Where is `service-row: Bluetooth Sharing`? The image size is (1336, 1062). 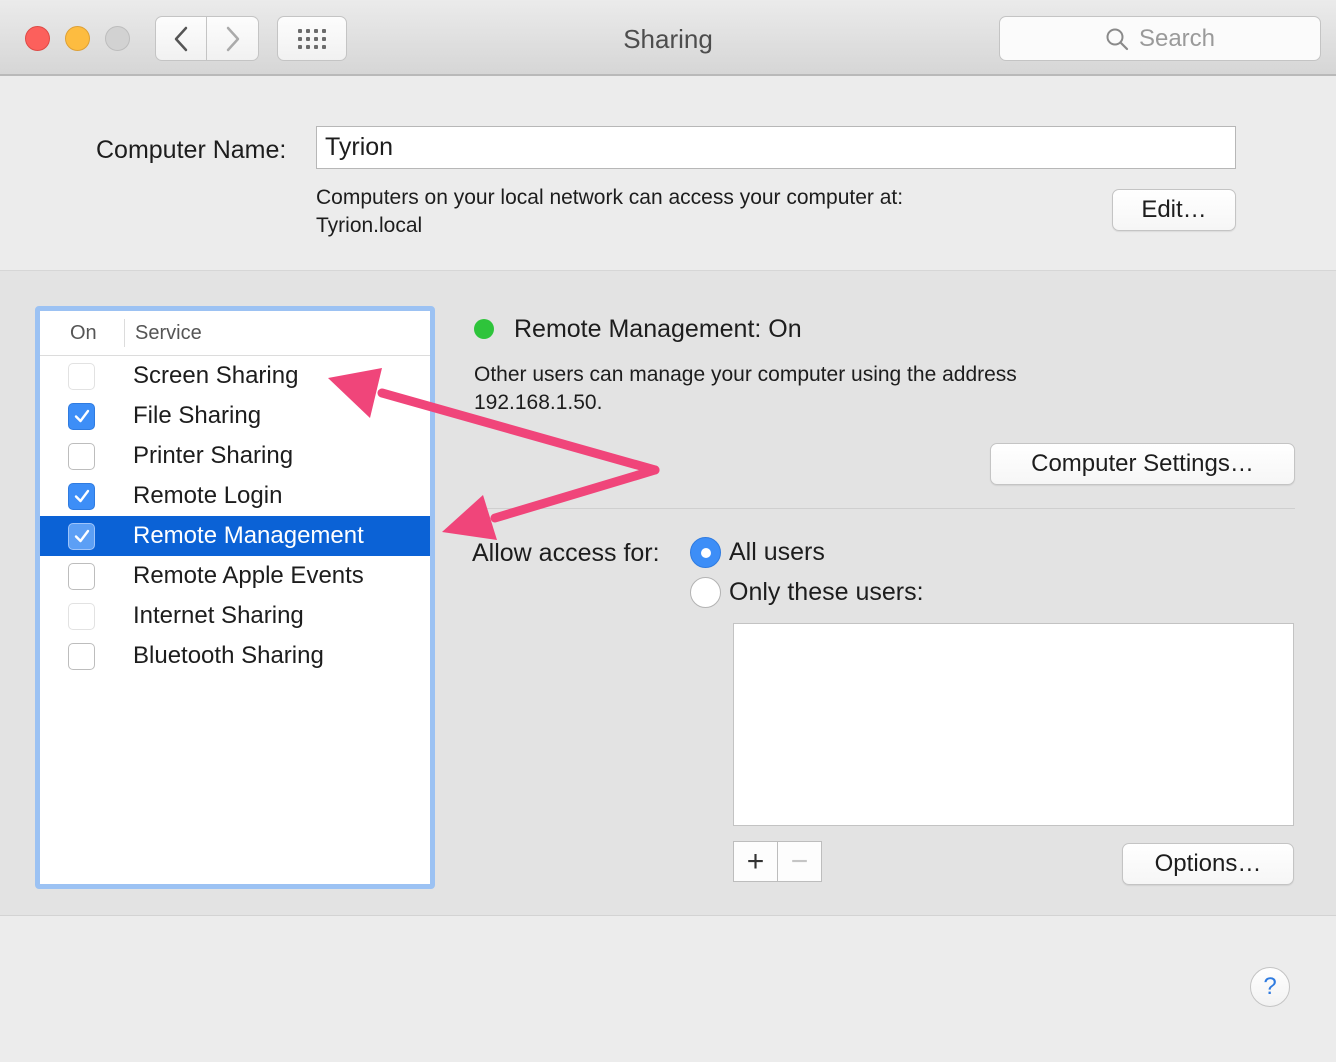 service-row: Bluetooth Sharing is located at coordinates (235, 656).